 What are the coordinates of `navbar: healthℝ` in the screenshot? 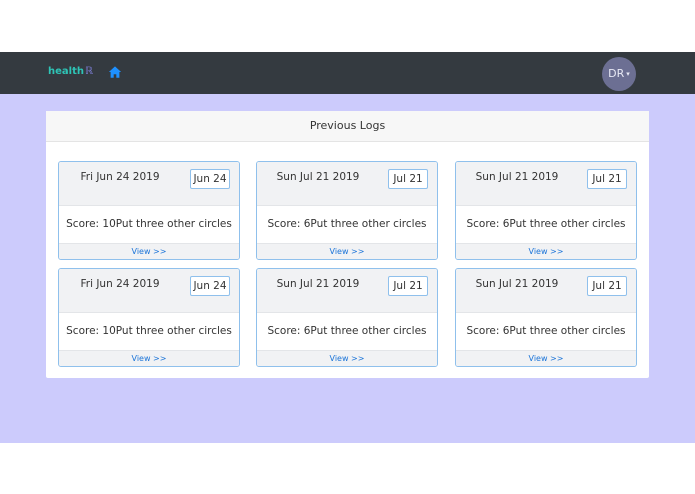 It's located at (347, 73).